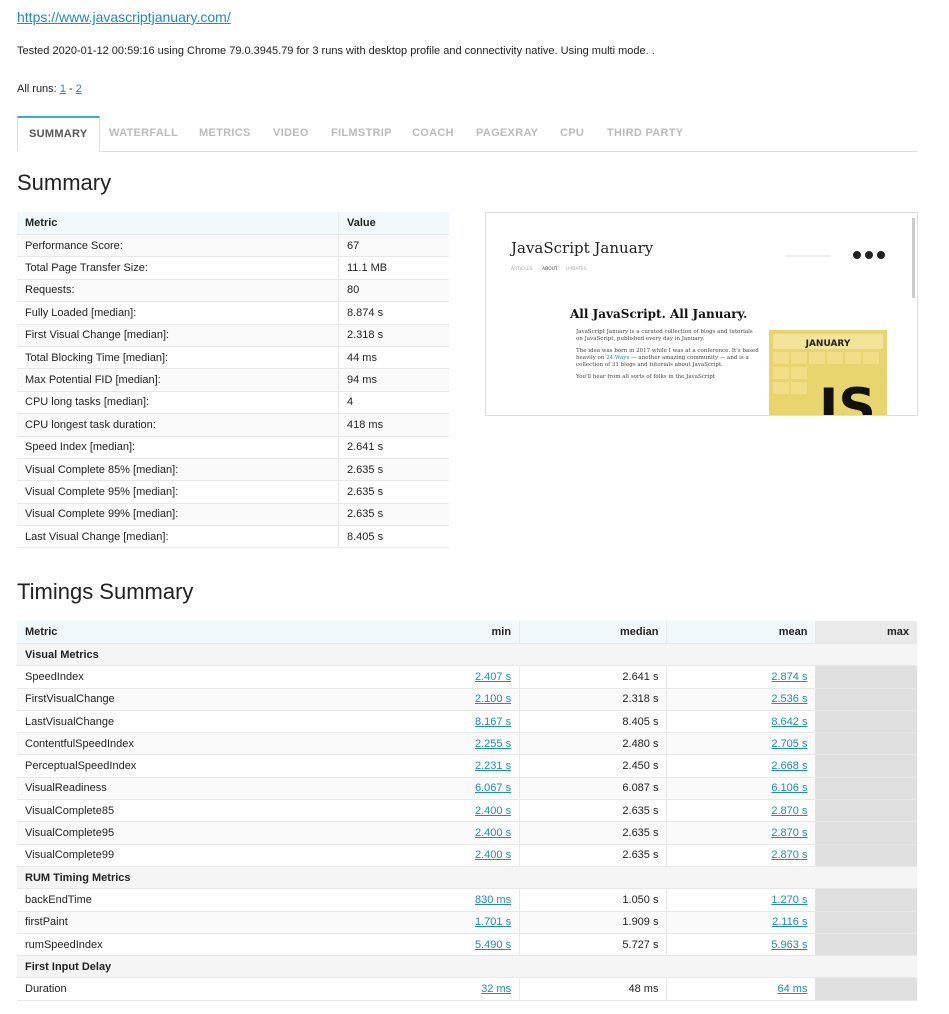 Image resolution: width=949 pixels, height=1014 pixels. What do you see at coordinates (164, 677) in the screenshot?
I see `timings-metric-name: SpeedIndex` at bounding box center [164, 677].